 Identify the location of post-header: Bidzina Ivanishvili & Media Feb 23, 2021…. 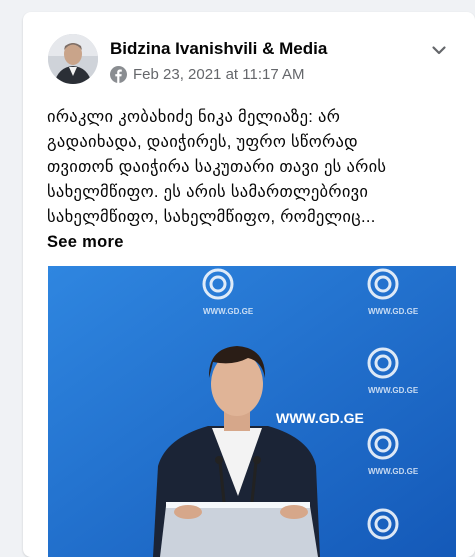
(249, 52).